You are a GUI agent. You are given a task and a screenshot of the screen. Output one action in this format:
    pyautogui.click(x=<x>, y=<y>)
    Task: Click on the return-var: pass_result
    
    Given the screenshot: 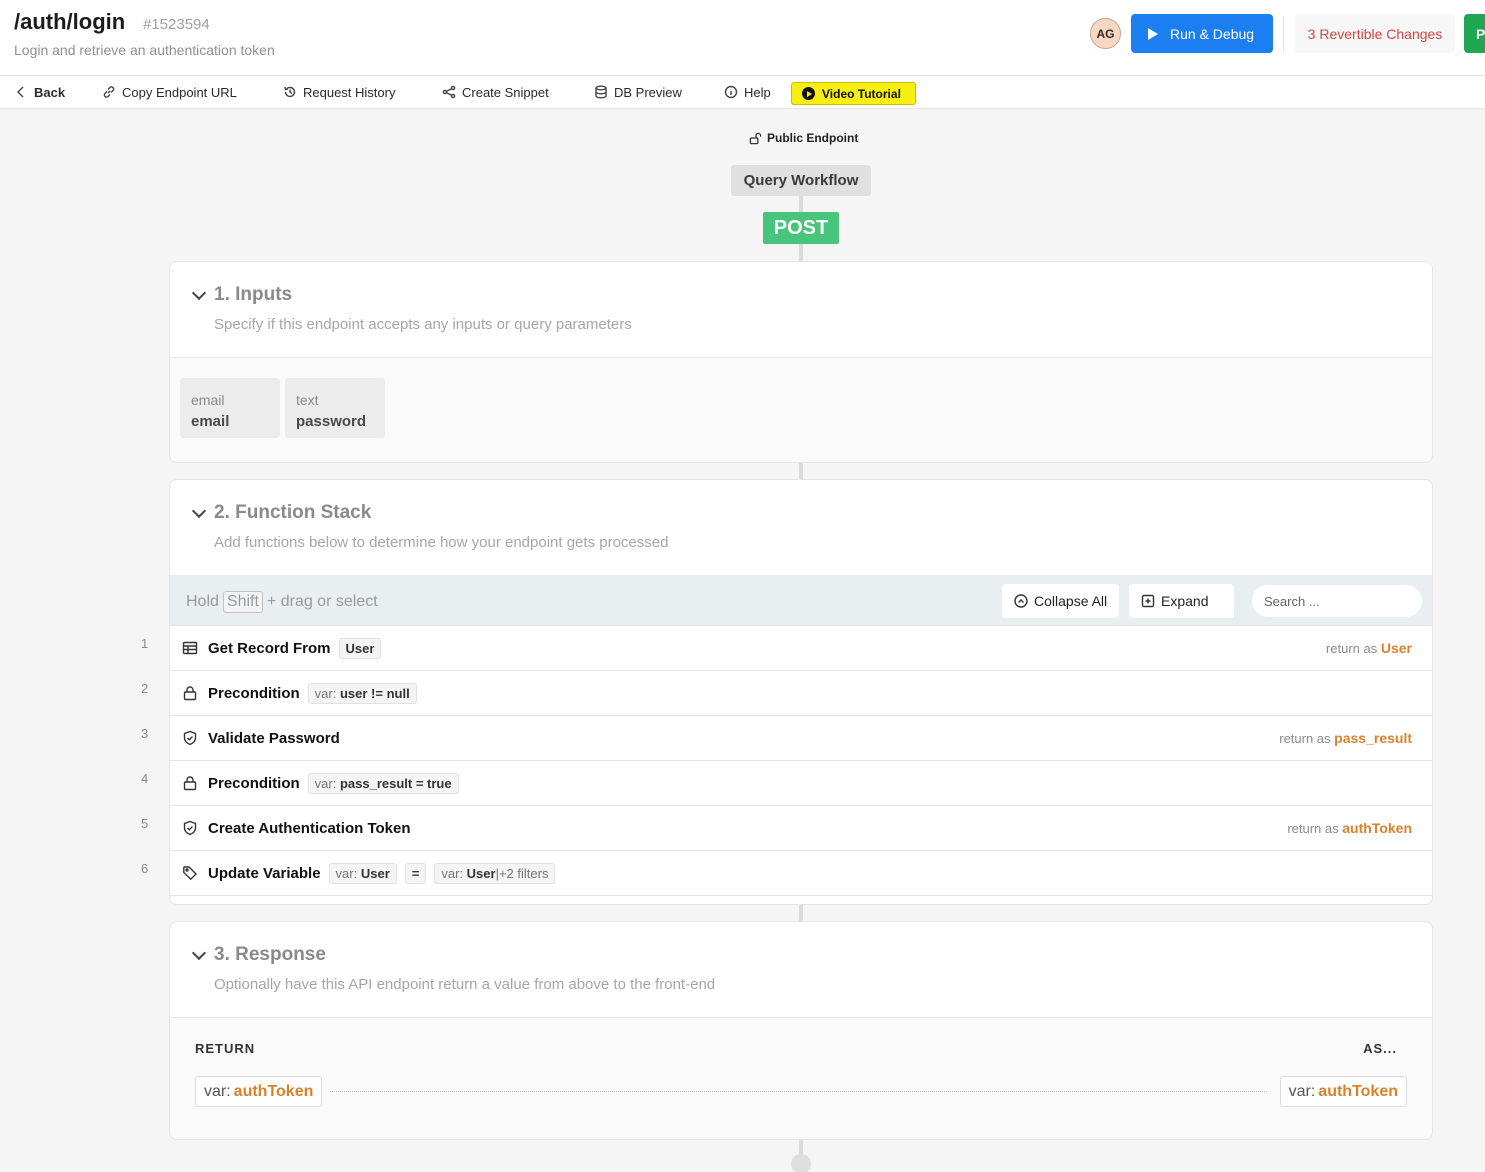 What is the action you would take?
    pyautogui.click(x=1373, y=738)
    